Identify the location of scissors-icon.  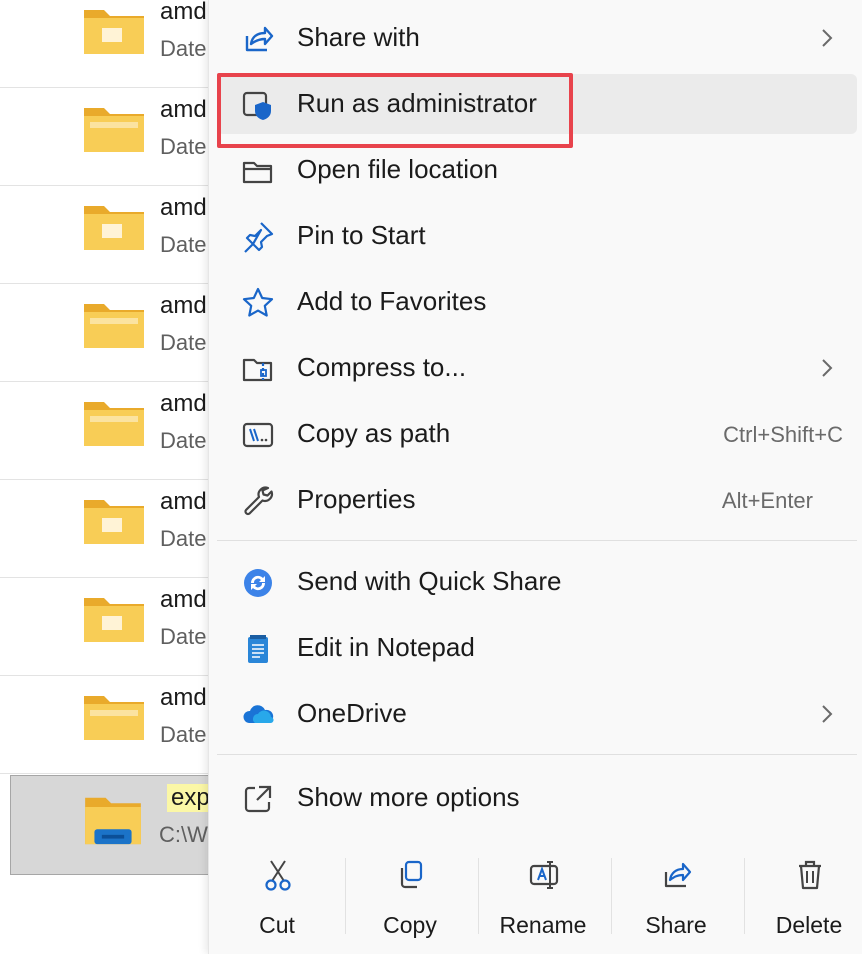
(278, 875).